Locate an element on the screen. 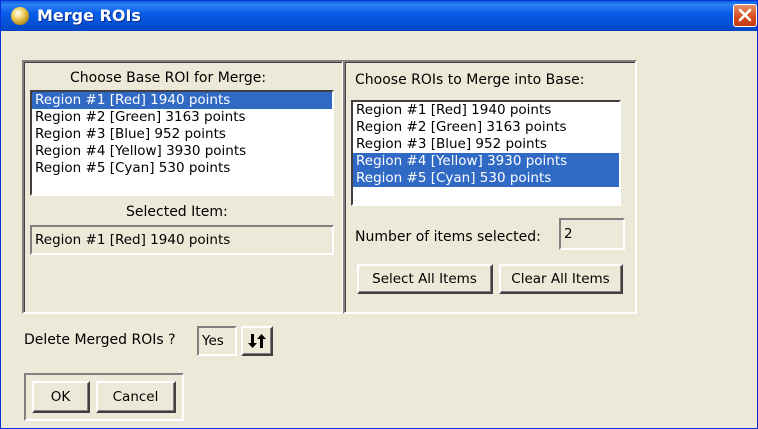  envi-globe-icon is located at coordinates (20, 16).